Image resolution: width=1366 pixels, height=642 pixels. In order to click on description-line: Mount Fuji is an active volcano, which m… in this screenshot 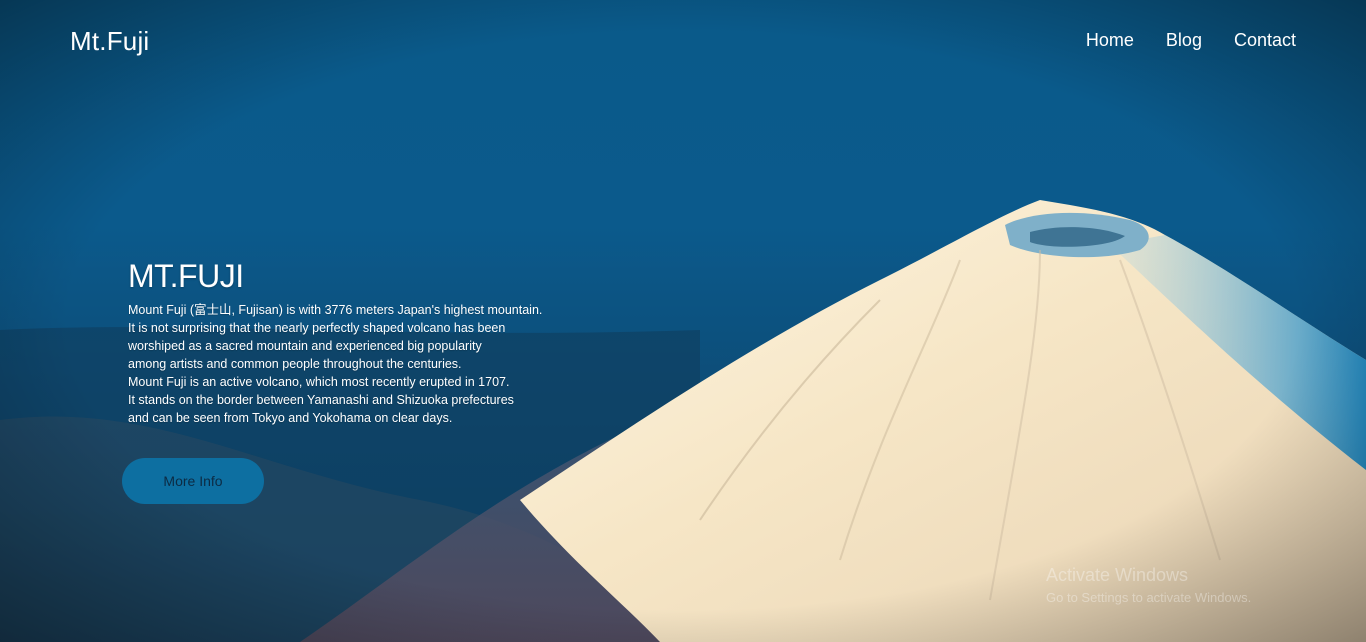, I will do `click(319, 382)`.